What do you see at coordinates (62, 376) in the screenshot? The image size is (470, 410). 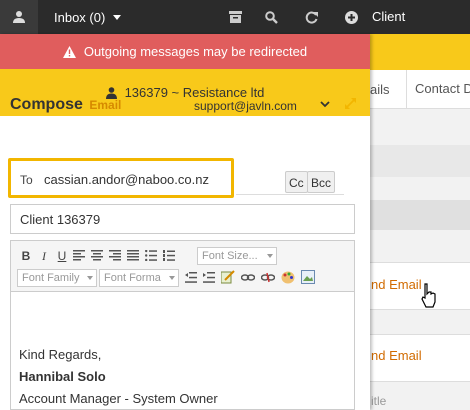 I see `signature-name: Hannibal Solo` at bounding box center [62, 376].